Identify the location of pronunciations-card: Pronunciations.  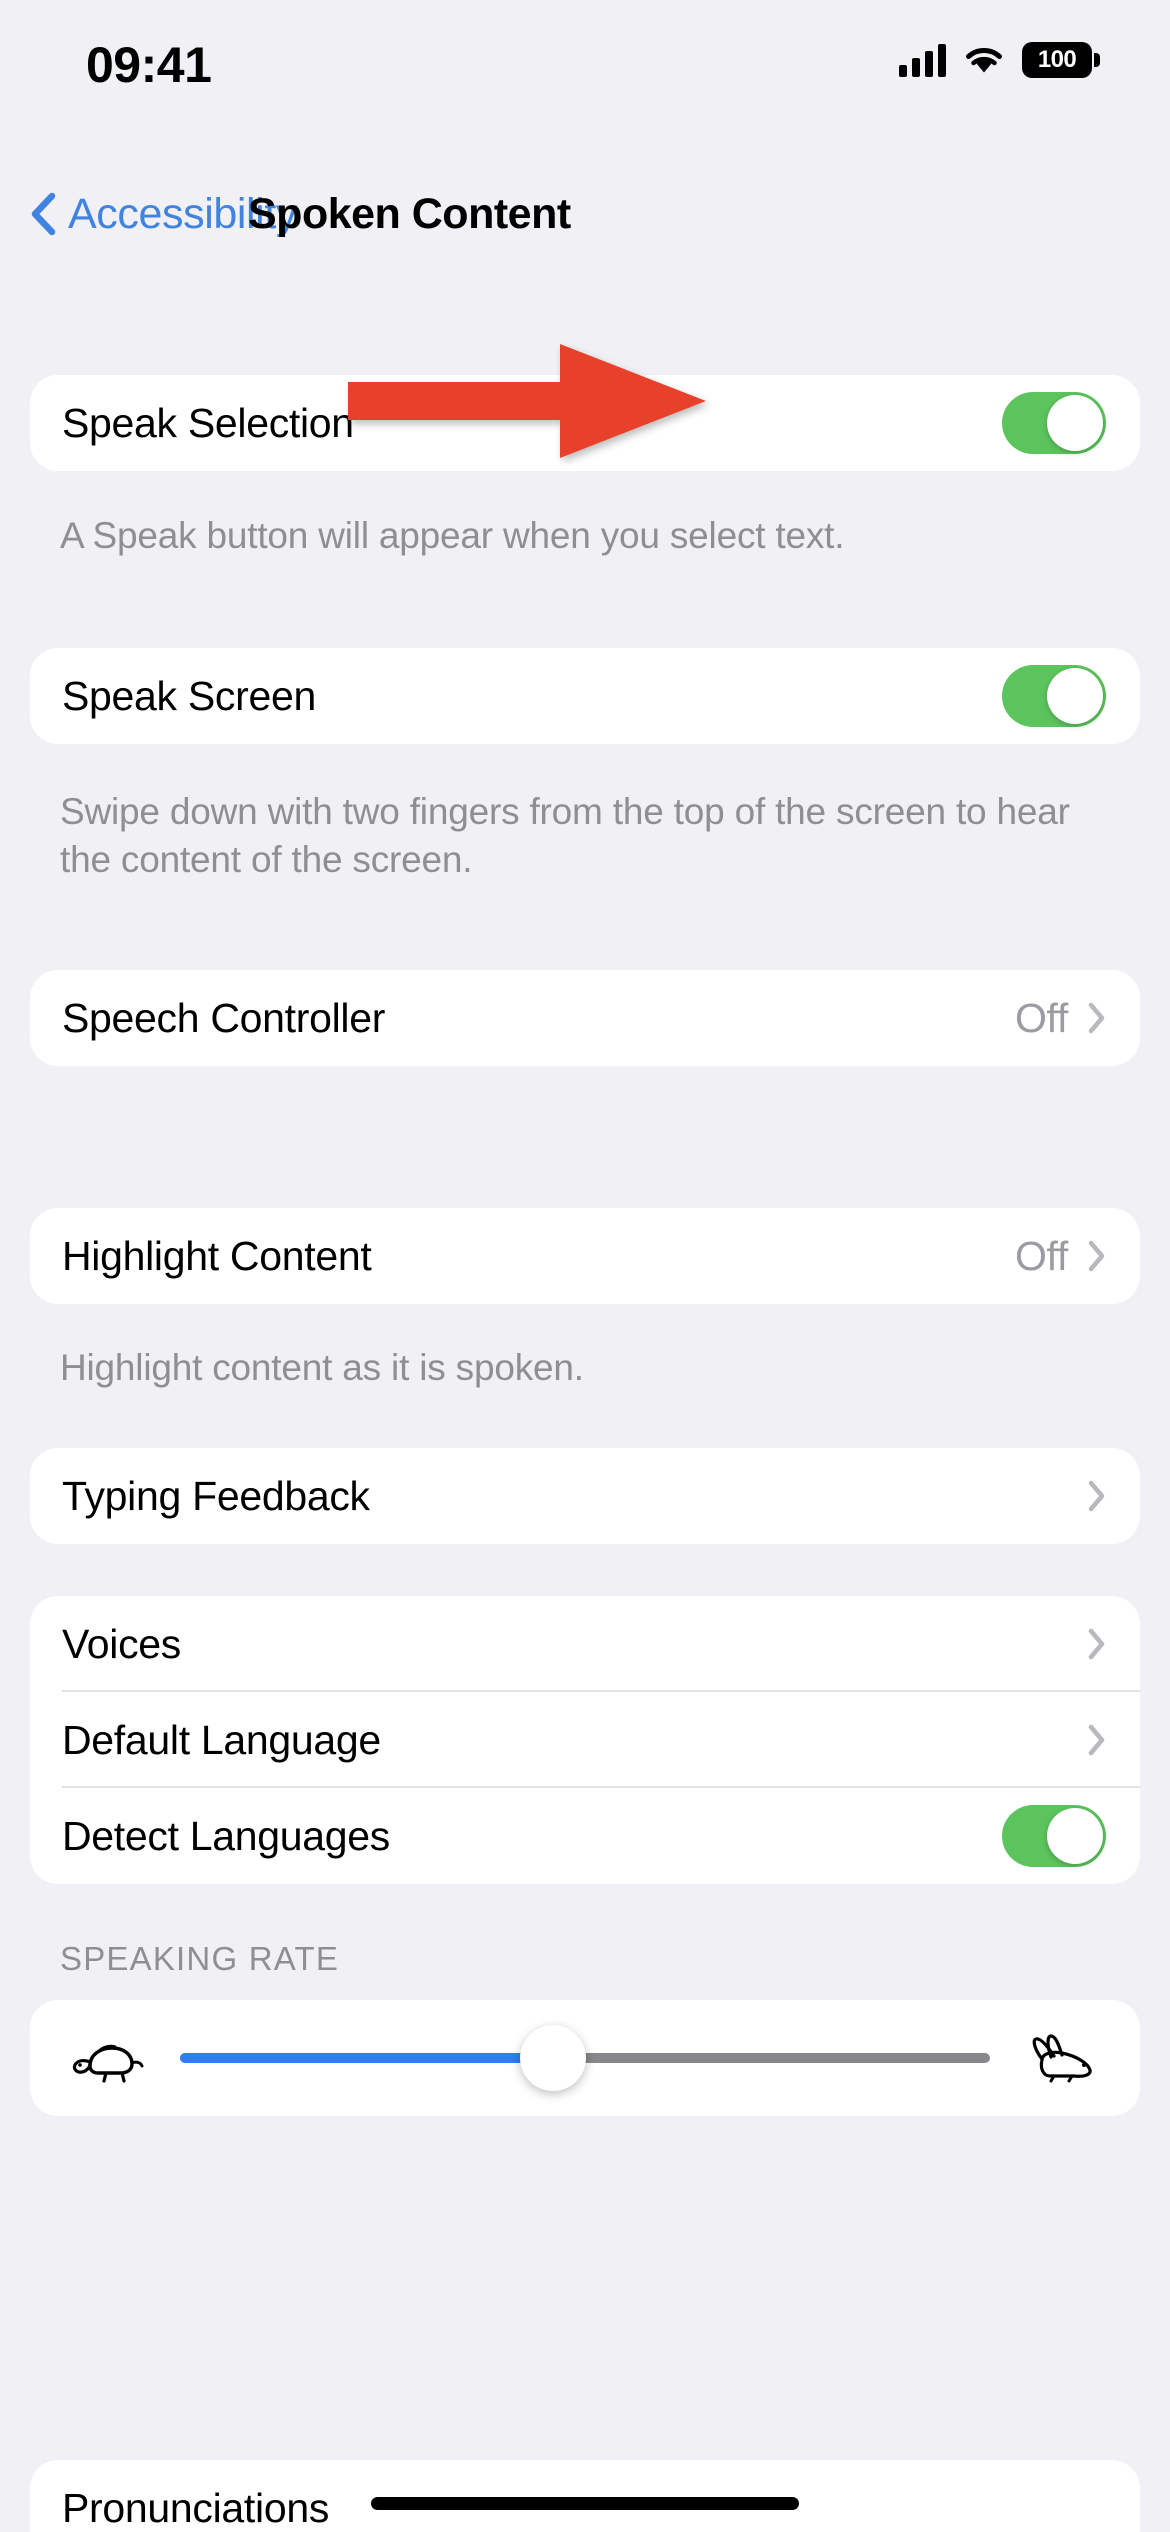
(585, 2496).